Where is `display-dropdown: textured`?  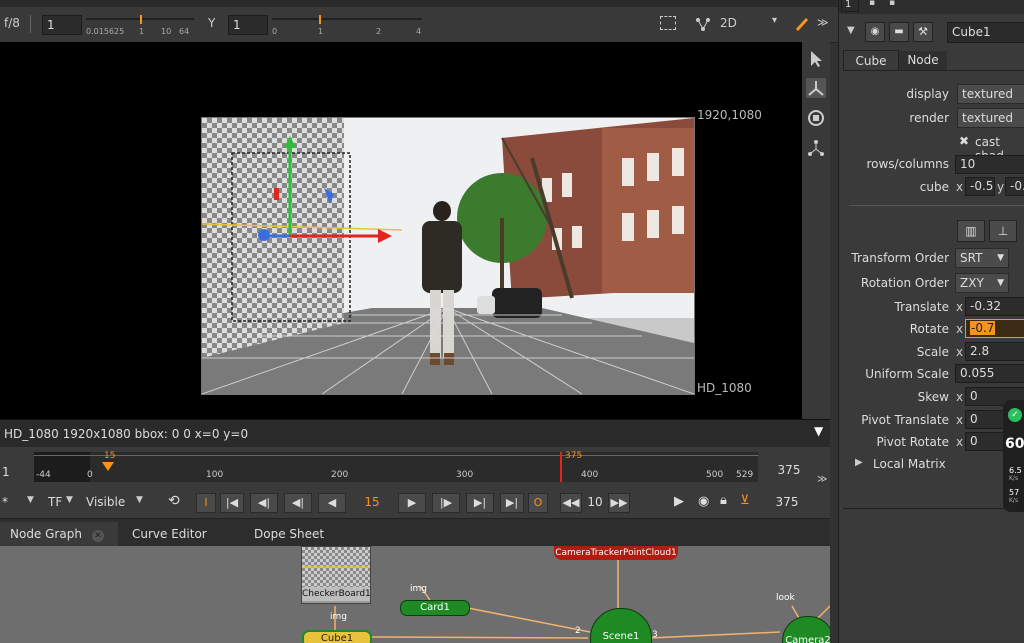 display-dropdown: textured is located at coordinates (990, 94).